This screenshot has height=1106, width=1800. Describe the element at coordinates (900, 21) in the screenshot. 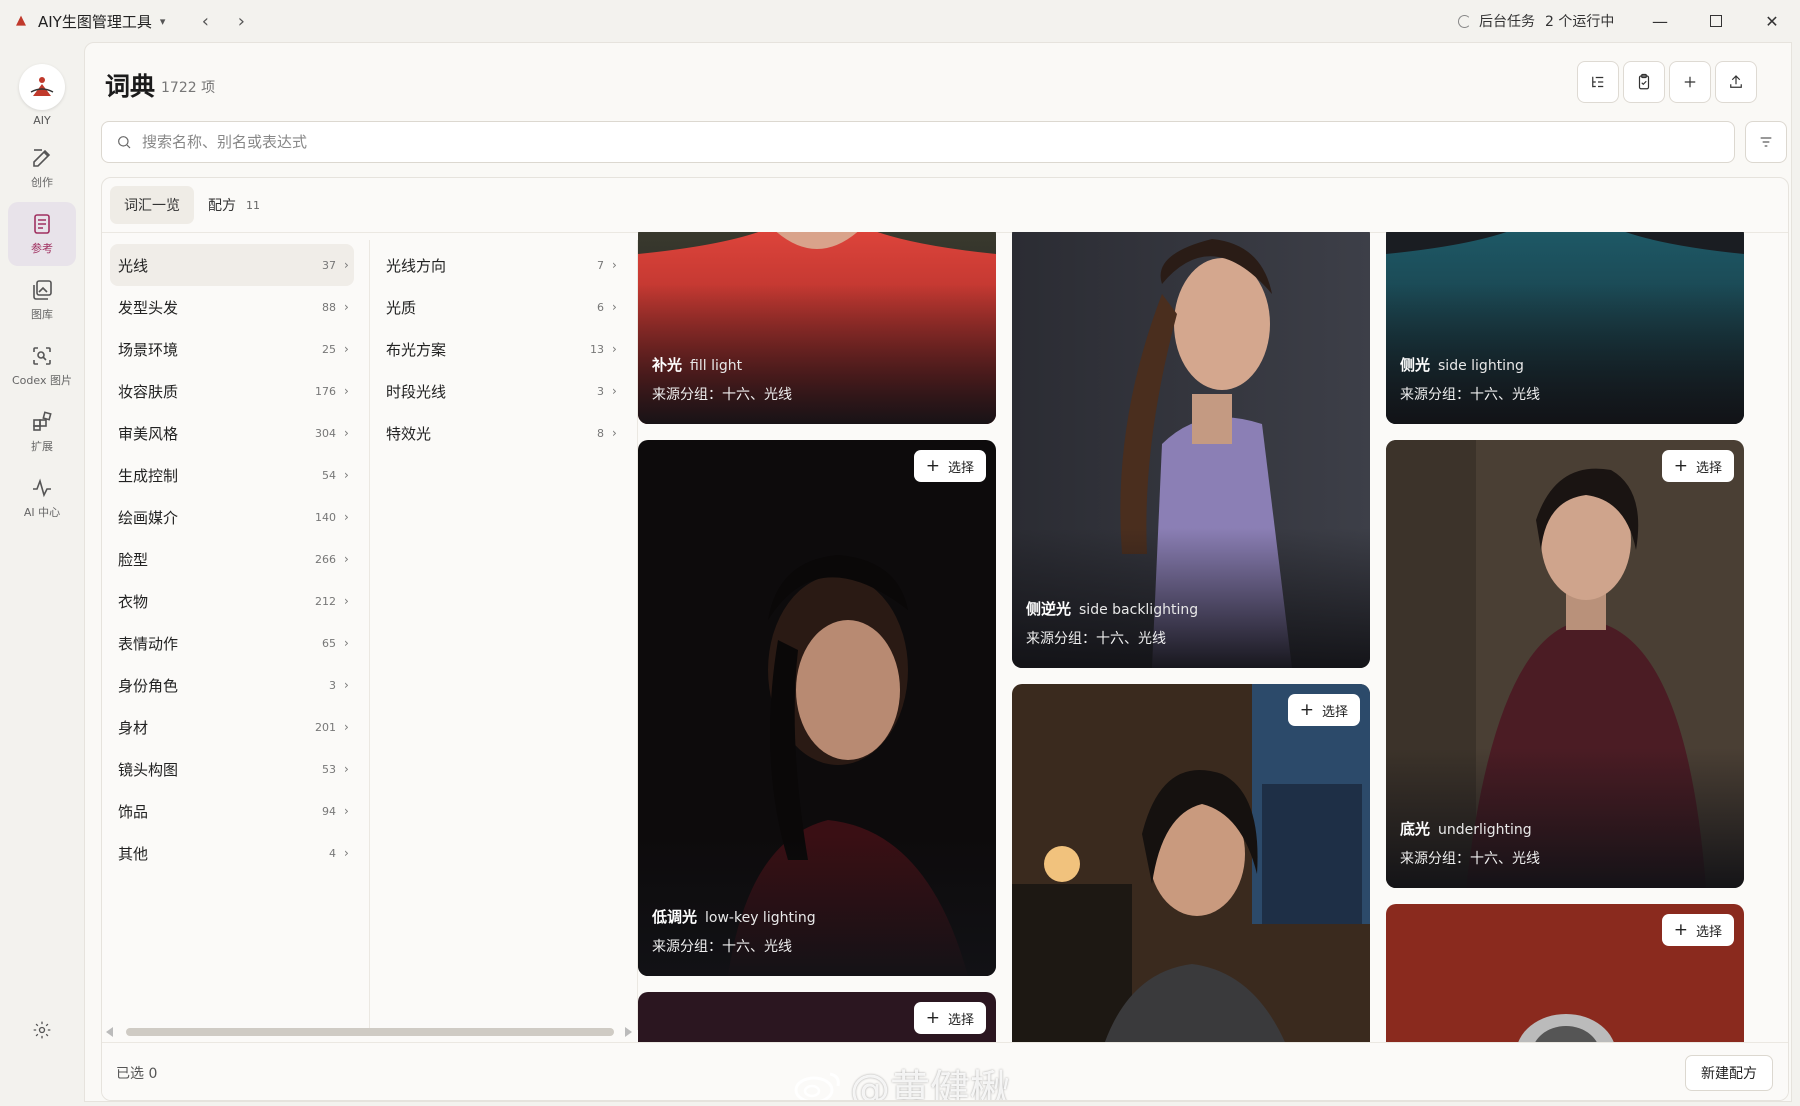

I see `title-bar: ▲ AIY生图管理工具 ▾ ‹ › 后台任务 2 个运行中 — ✕` at that location.